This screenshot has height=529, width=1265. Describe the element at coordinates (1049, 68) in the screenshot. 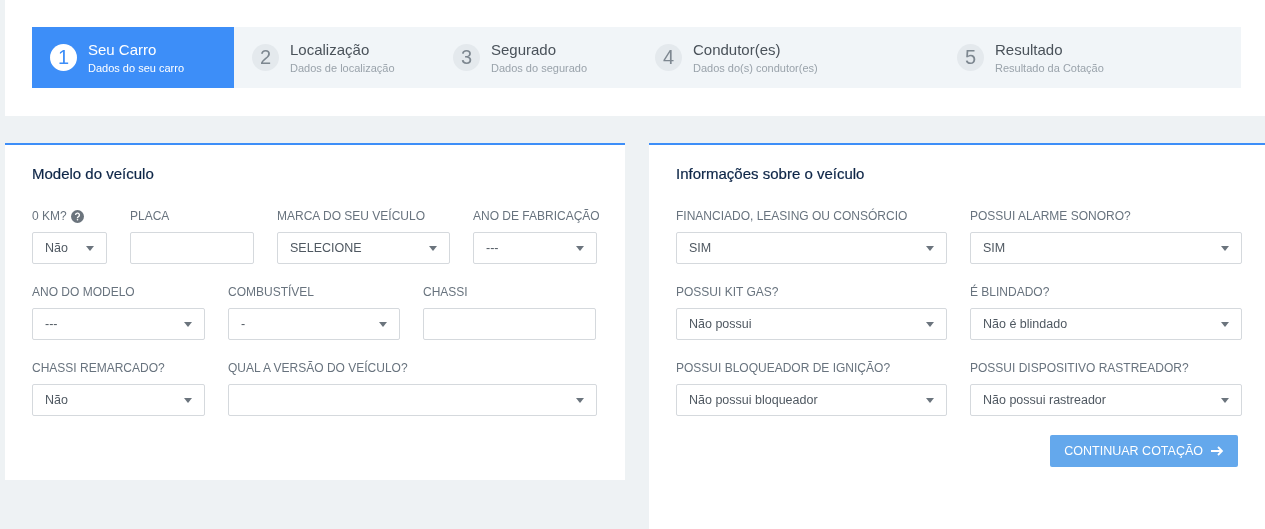

I see `step-subtitle: Resultado da Cotação` at that location.